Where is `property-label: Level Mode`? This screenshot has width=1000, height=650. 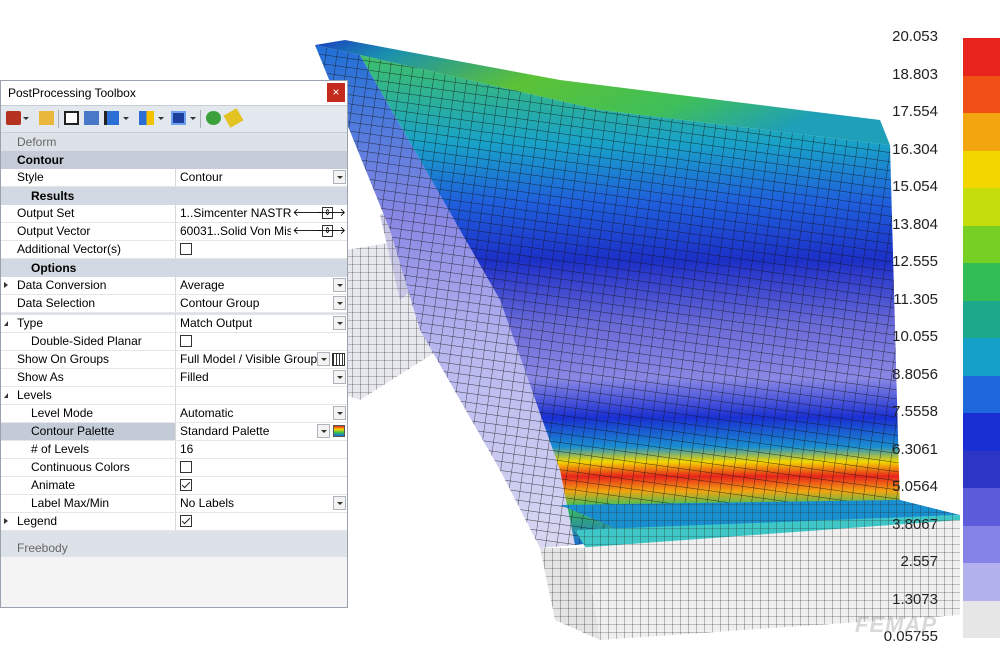 property-label: Level Mode is located at coordinates (88, 413).